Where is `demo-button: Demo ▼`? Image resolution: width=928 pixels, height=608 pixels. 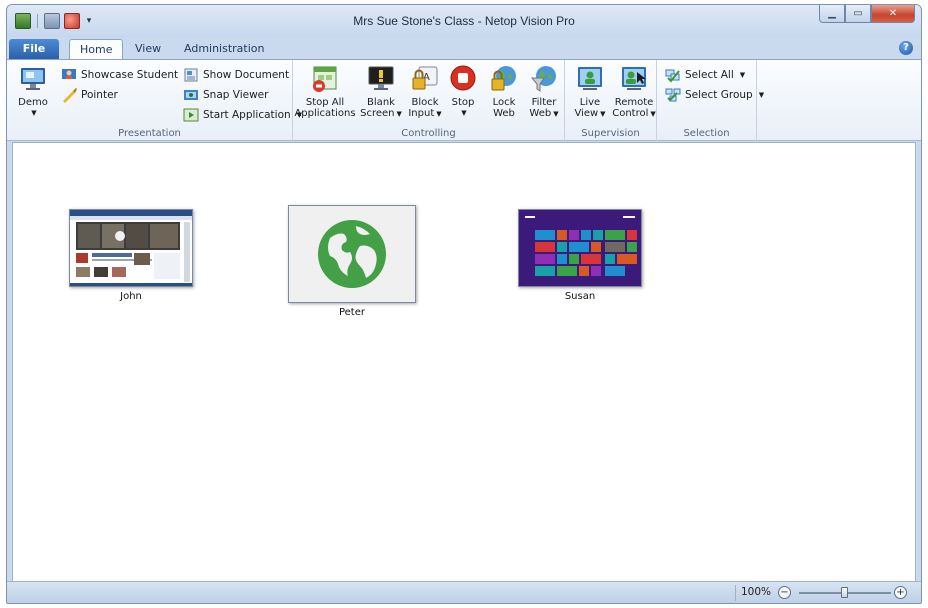
demo-button: Demo ▼ is located at coordinates (33, 91).